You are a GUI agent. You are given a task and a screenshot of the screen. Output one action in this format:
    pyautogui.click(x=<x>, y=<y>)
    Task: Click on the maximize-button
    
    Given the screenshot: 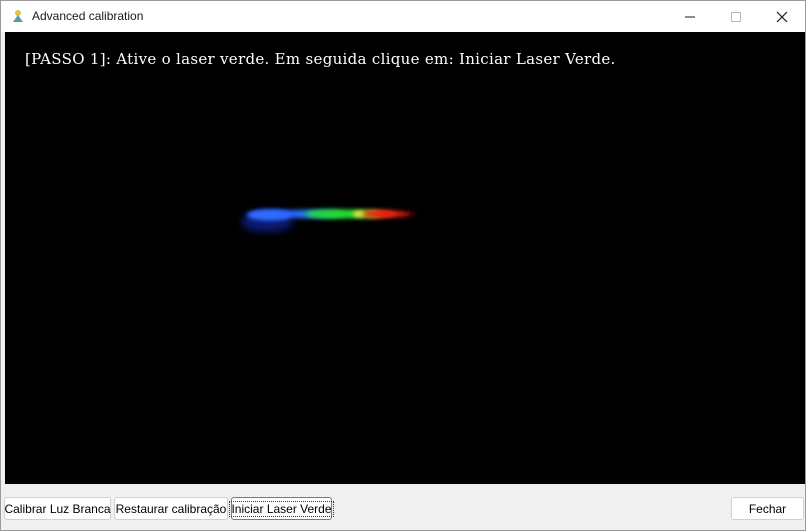 What is the action you would take?
    pyautogui.click(x=736, y=16)
    